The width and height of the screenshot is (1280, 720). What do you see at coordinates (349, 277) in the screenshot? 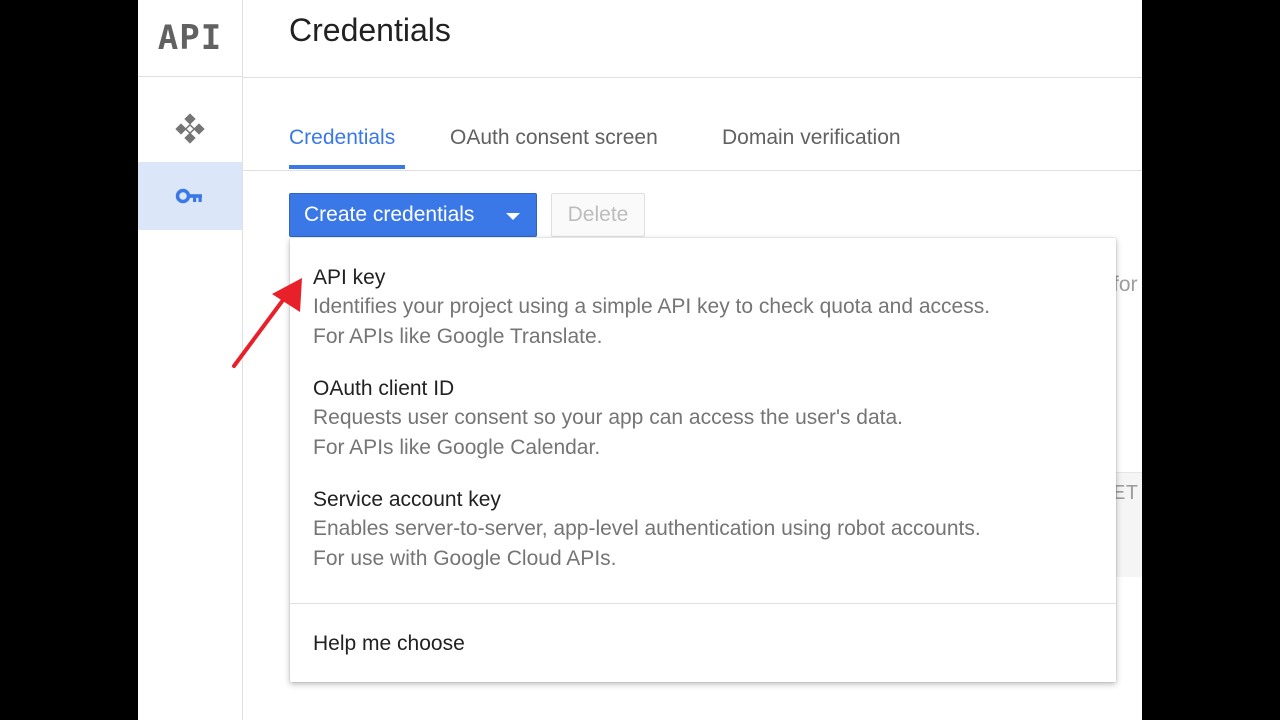
I see `menu-item-title: API key` at bounding box center [349, 277].